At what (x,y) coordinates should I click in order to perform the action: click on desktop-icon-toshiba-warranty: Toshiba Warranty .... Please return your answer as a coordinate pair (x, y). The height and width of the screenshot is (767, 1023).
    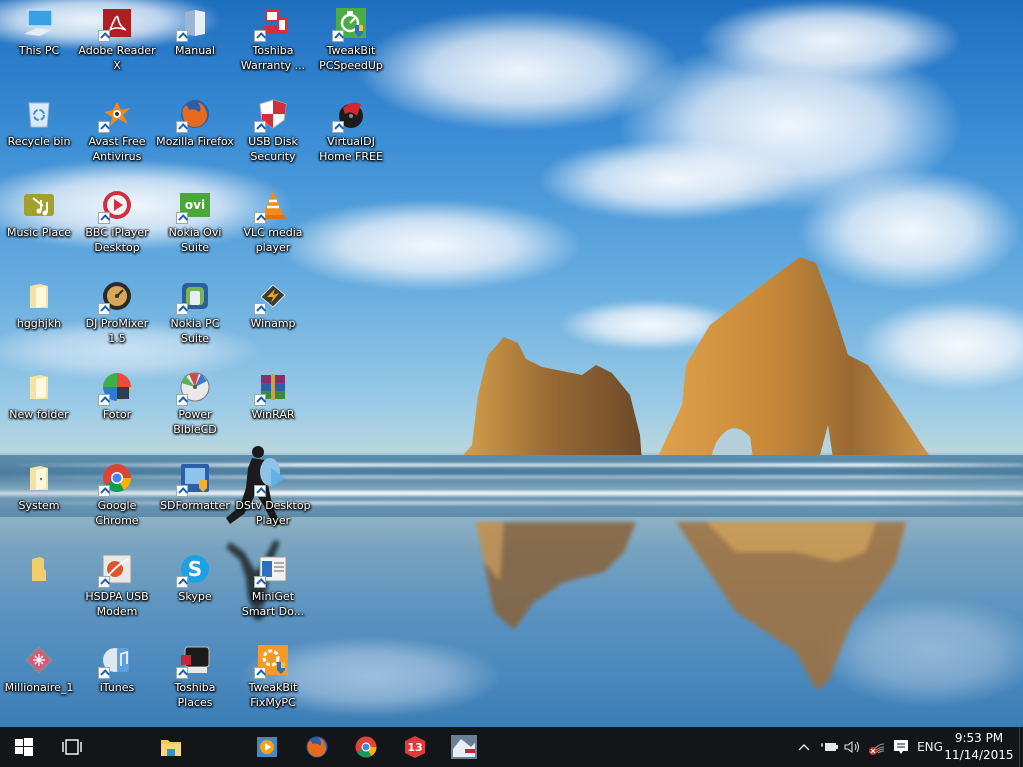
    Looking at the image, I should click on (273, 44).